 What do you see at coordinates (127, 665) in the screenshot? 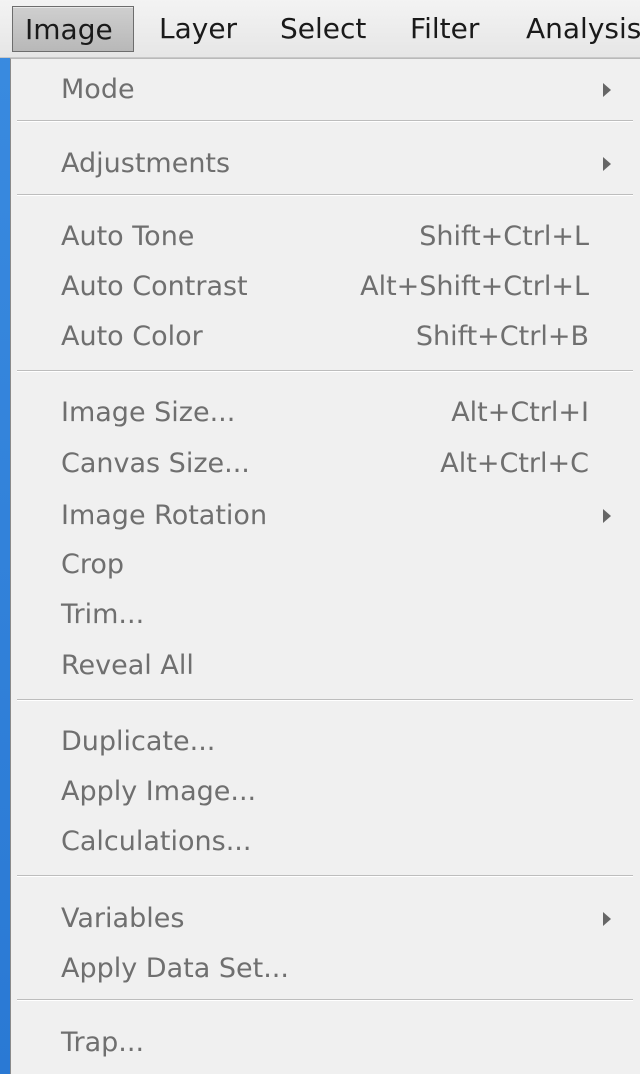
I see `menu-item-label: Reveal All` at bounding box center [127, 665].